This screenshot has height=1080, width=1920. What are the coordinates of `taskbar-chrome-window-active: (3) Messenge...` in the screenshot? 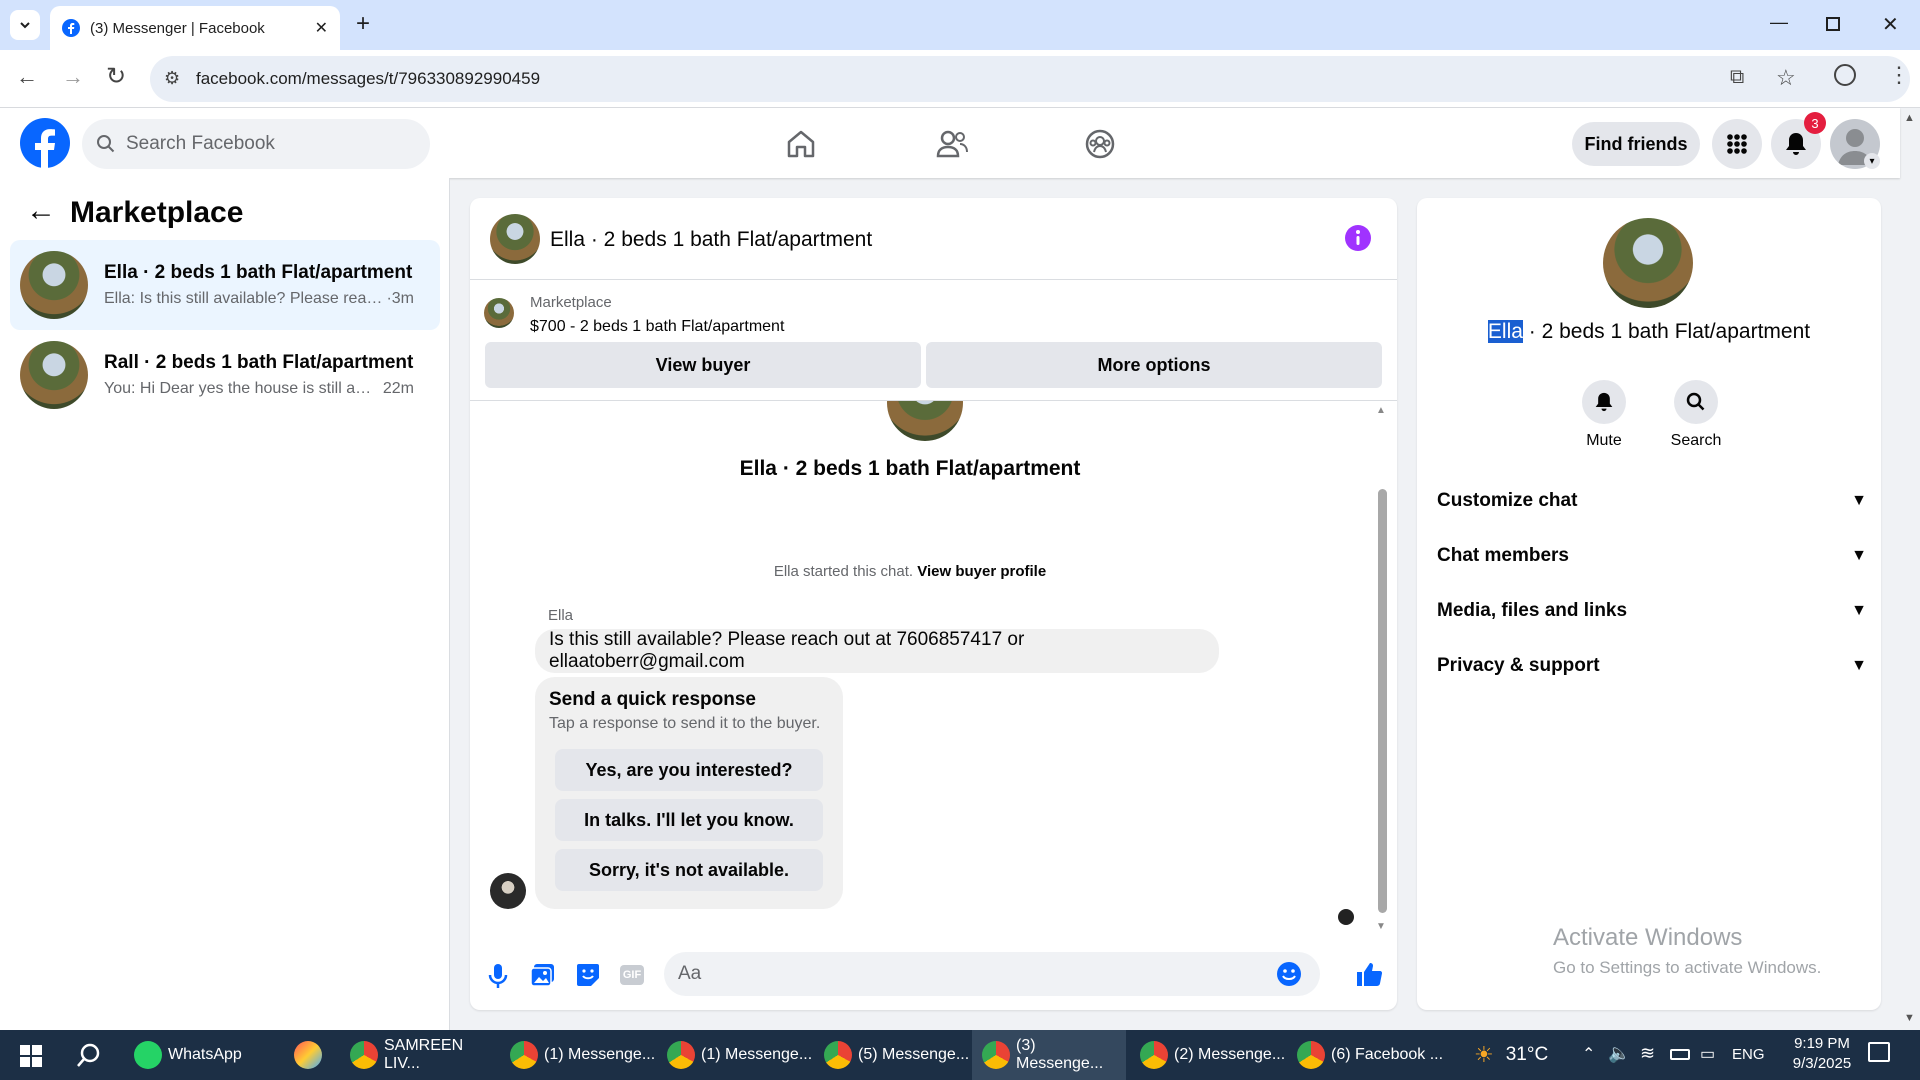 It's located at (1049, 1055).